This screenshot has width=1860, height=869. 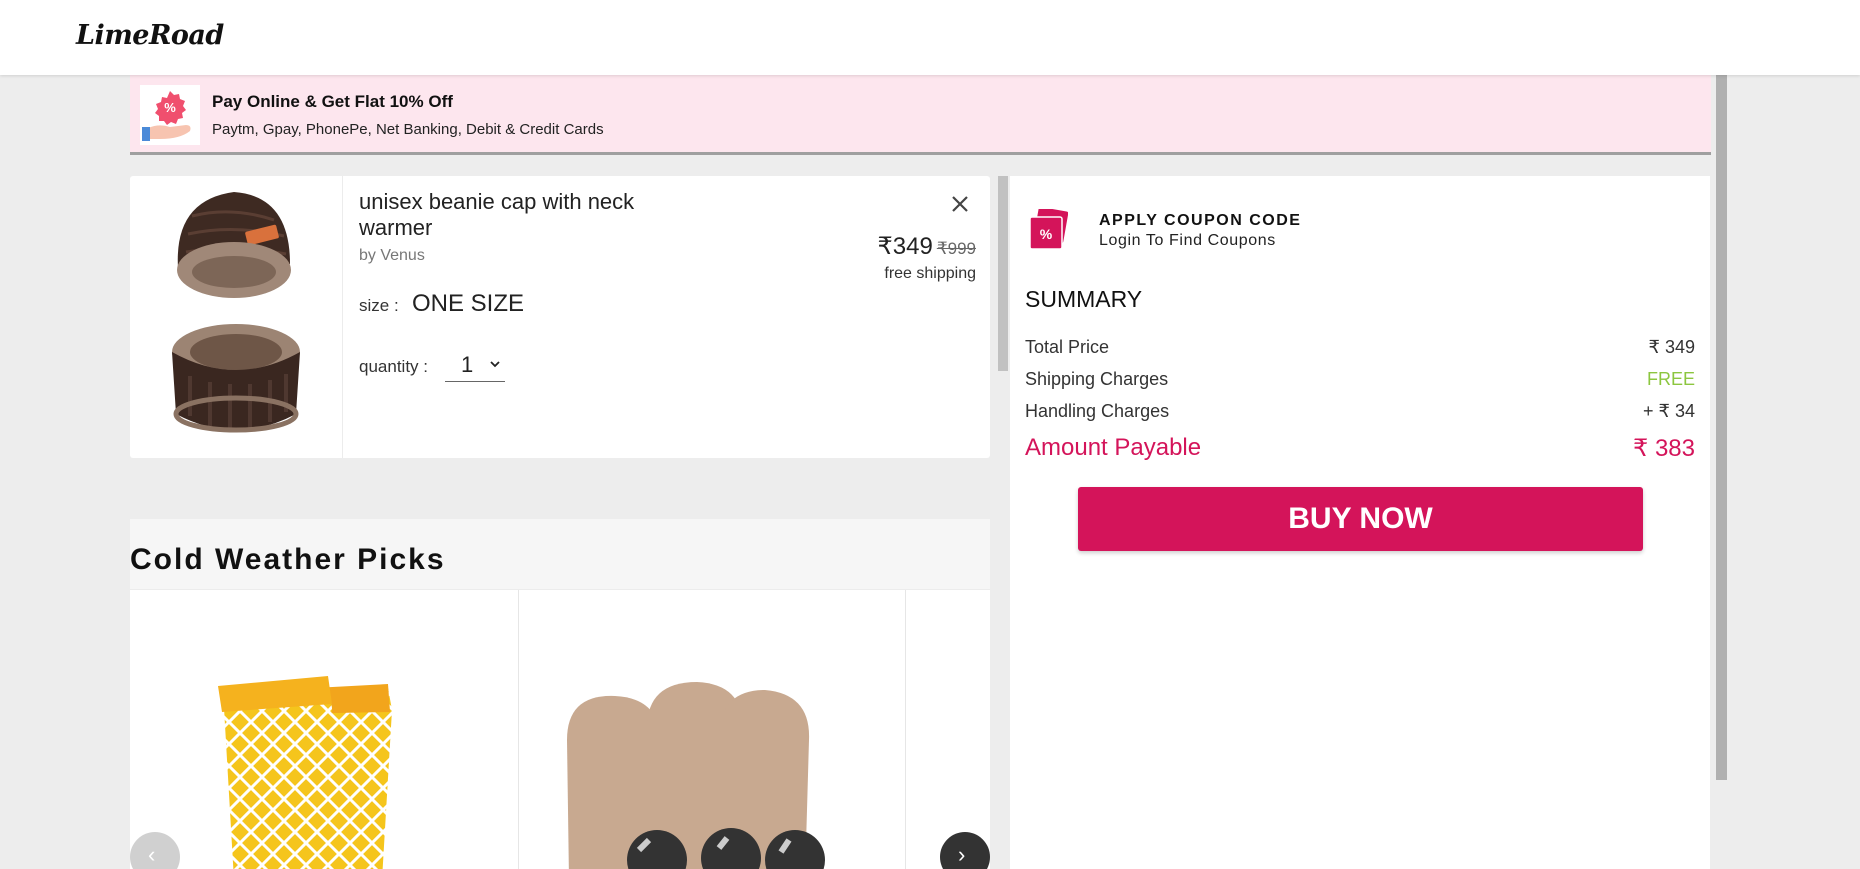 What do you see at coordinates (495, 365) in the screenshot?
I see `chevron-down-icon` at bounding box center [495, 365].